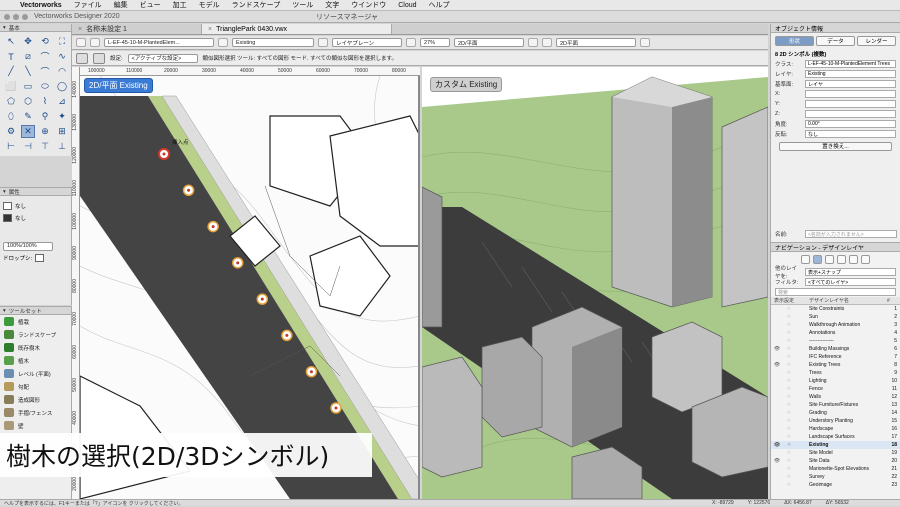 This screenshot has height=507, width=900. What do you see at coordinates (332, 5) in the screenshot?
I see `menu-text: 文字` at bounding box center [332, 5].